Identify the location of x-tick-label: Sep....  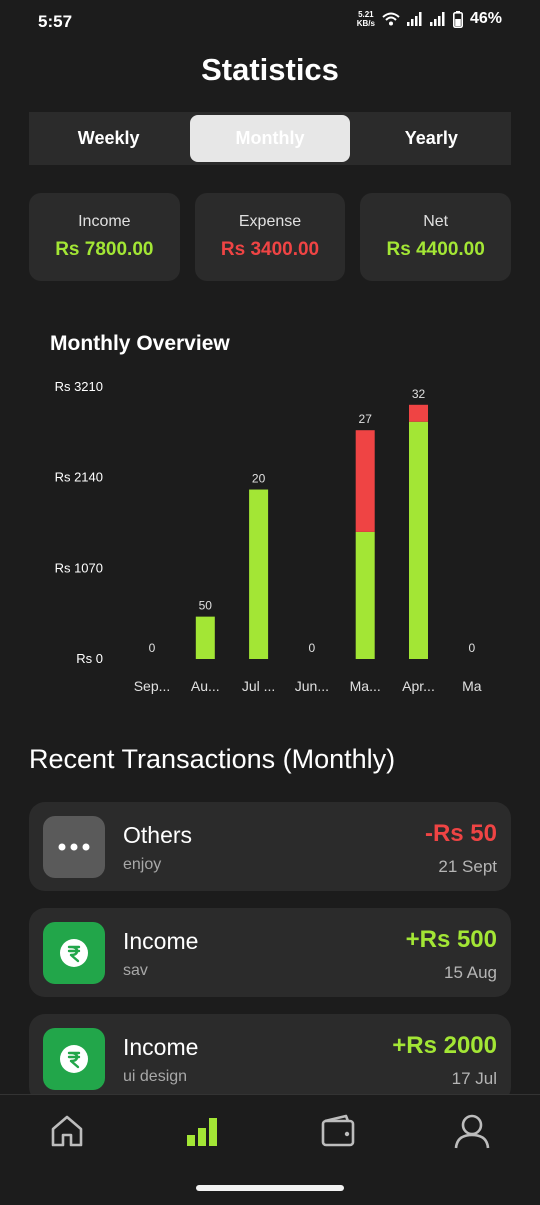
(152, 686).